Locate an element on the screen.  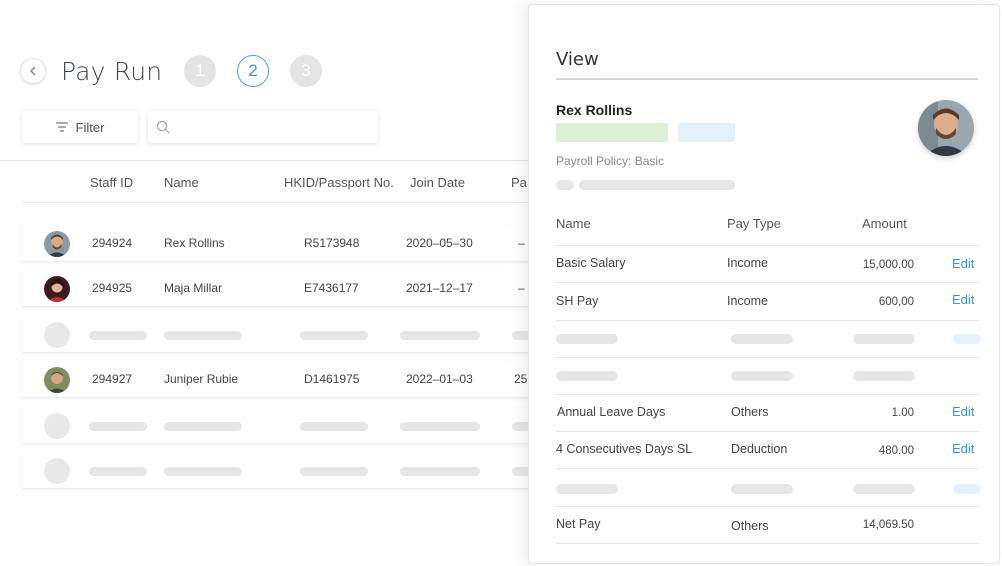
join-date: 2021–12–17 is located at coordinates (439, 288).